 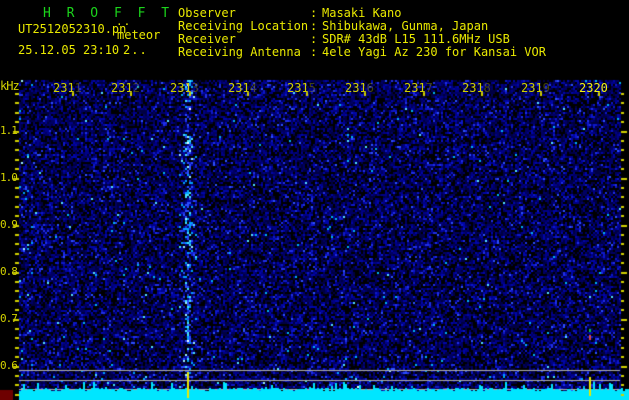 I want to click on app-title: H R O F F T, so click(x=108, y=13).